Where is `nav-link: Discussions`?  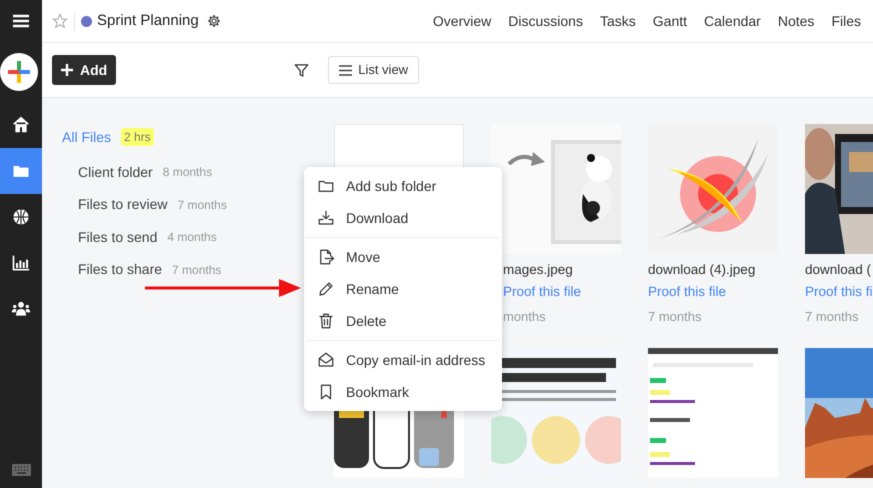 nav-link: Discussions is located at coordinates (545, 21).